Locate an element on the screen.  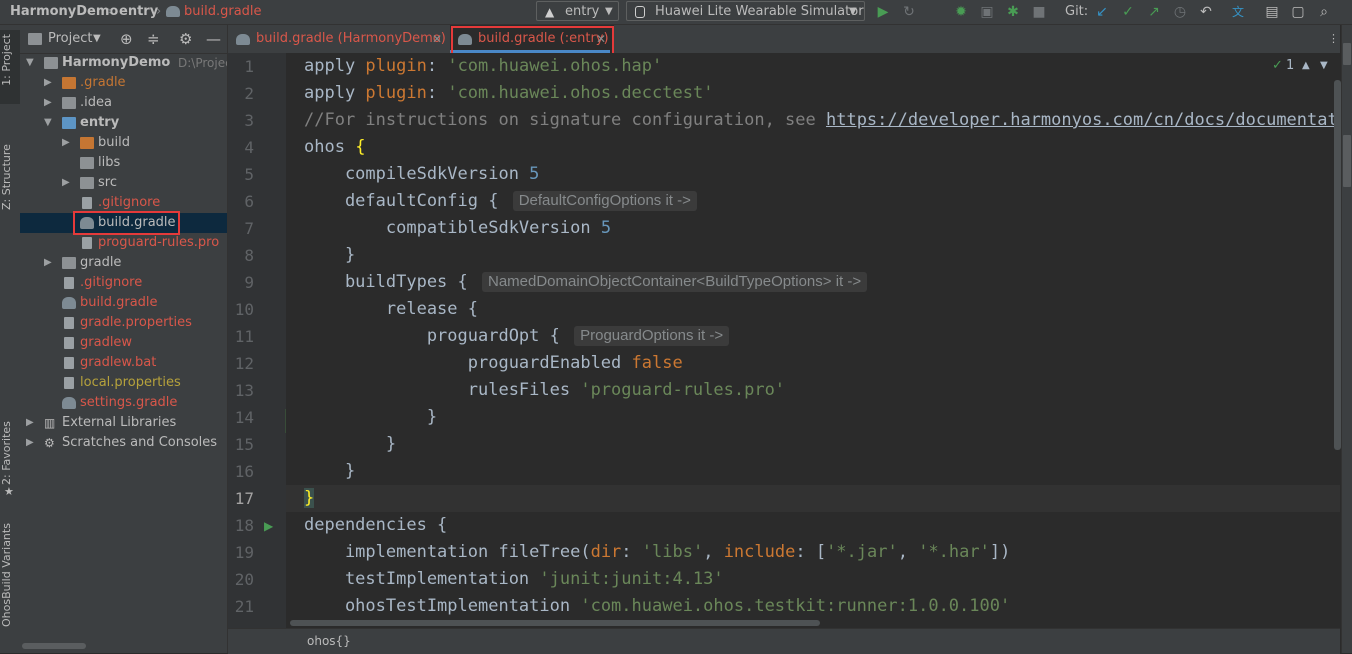
hide-panel-icon: — is located at coordinates (213, 39).